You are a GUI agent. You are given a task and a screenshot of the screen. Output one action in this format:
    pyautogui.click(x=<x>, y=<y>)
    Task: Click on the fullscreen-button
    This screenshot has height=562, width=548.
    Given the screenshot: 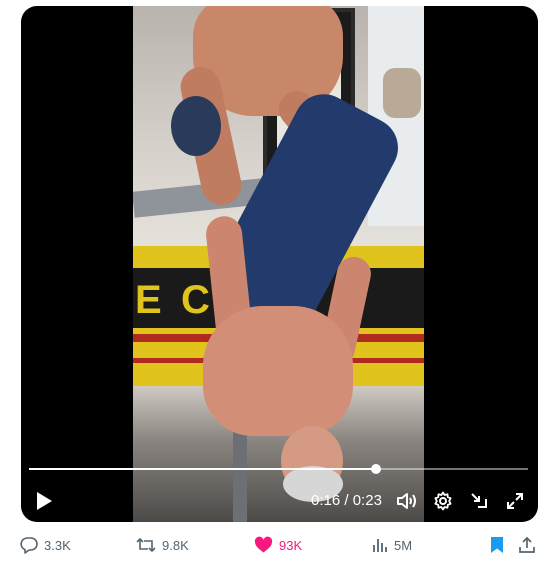 What is the action you would take?
    pyautogui.click(x=515, y=501)
    